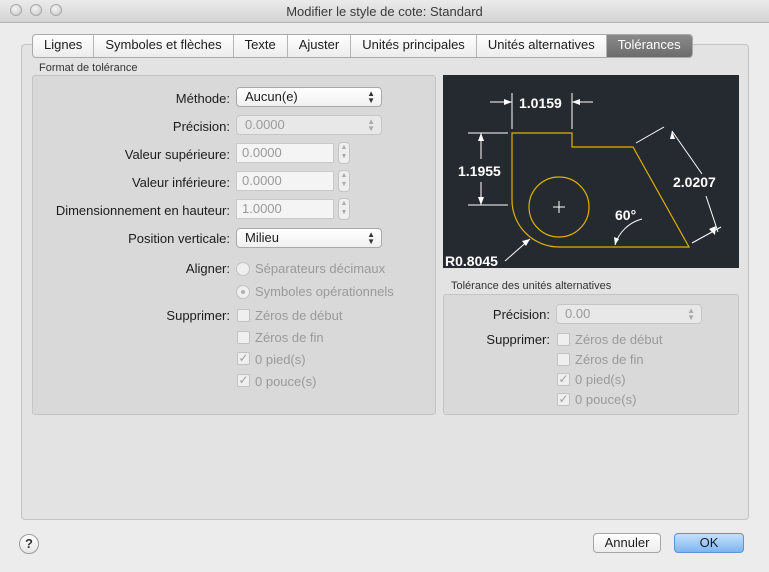 The width and height of the screenshot is (769, 572). What do you see at coordinates (649, 46) in the screenshot?
I see `tab-tolerances: Tolérances` at bounding box center [649, 46].